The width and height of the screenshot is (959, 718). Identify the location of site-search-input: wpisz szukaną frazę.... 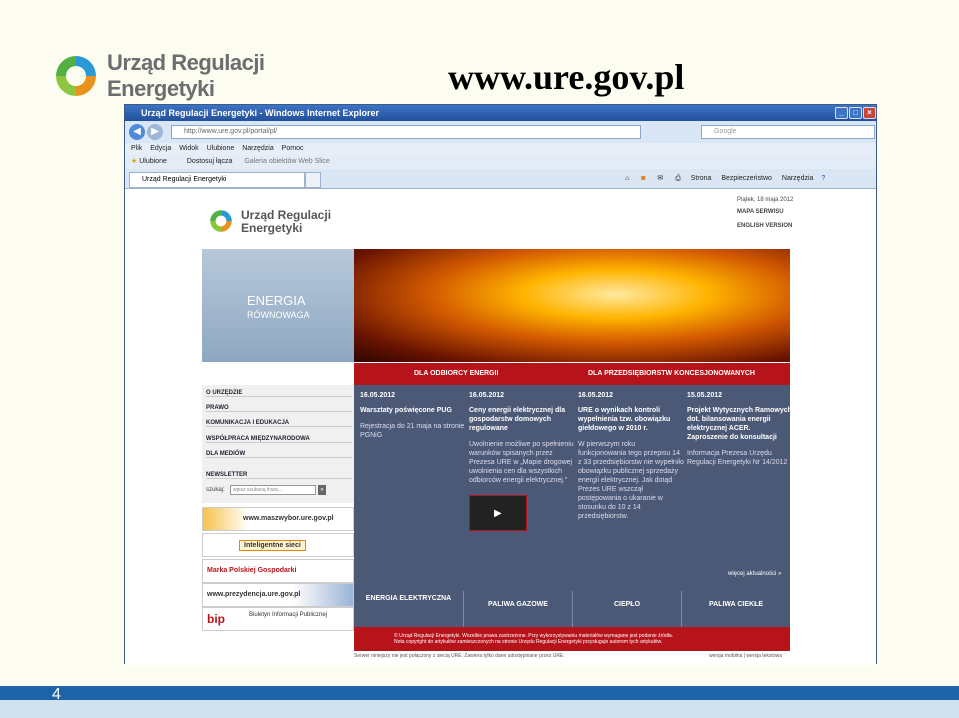
(273, 490).